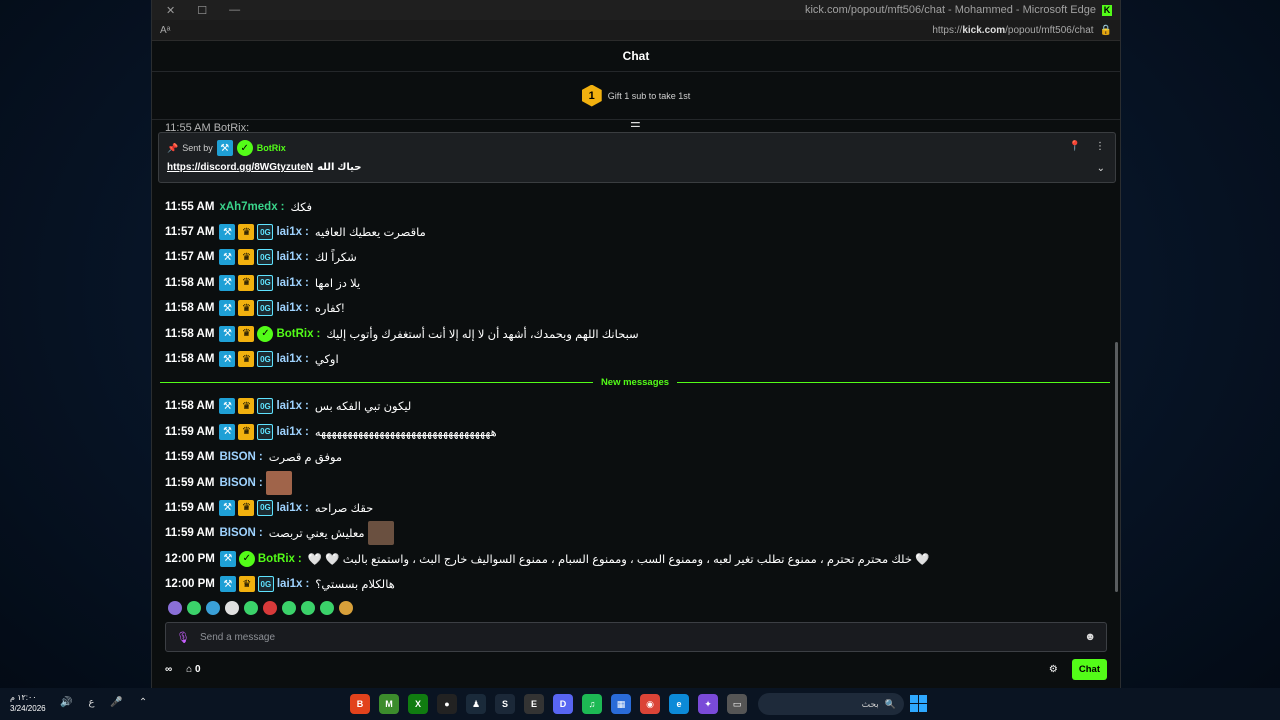  What do you see at coordinates (870, 703) in the screenshot?
I see `search-placeholder: بحث` at bounding box center [870, 703].